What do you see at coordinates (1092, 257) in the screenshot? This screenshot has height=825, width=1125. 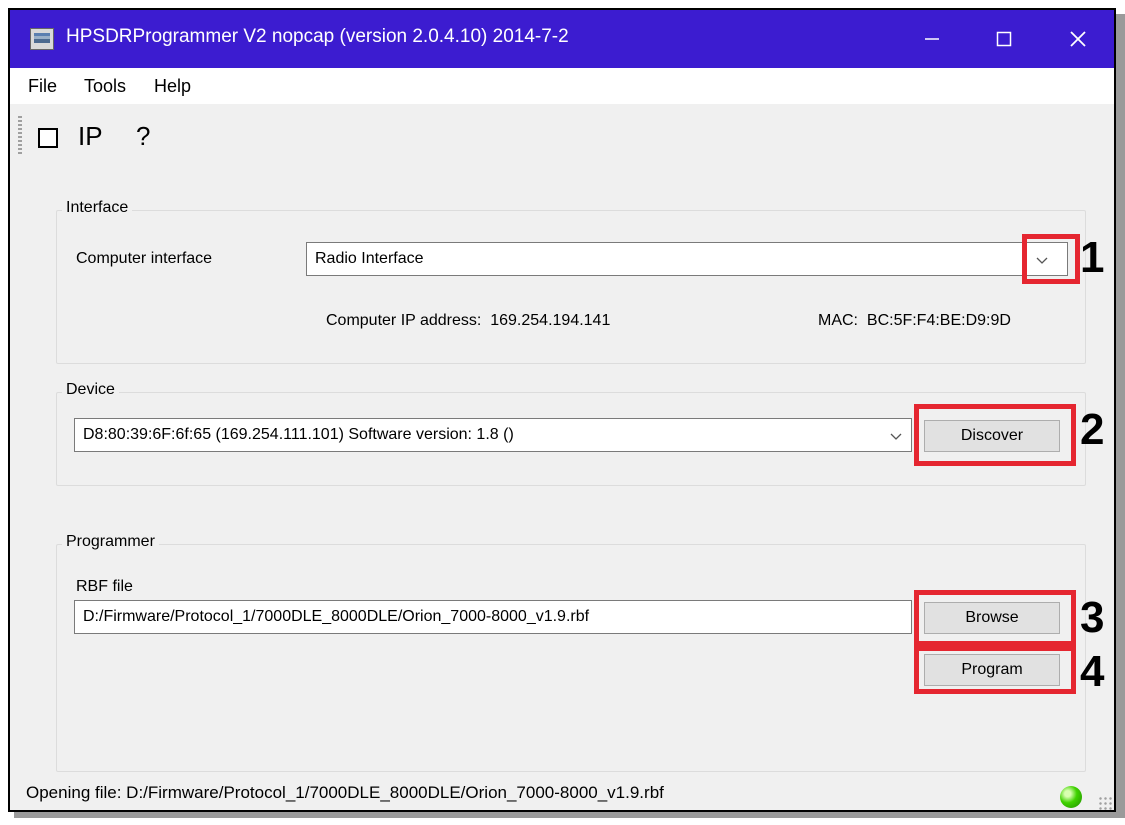 I see `annotation-number-1: 1` at bounding box center [1092, 257].